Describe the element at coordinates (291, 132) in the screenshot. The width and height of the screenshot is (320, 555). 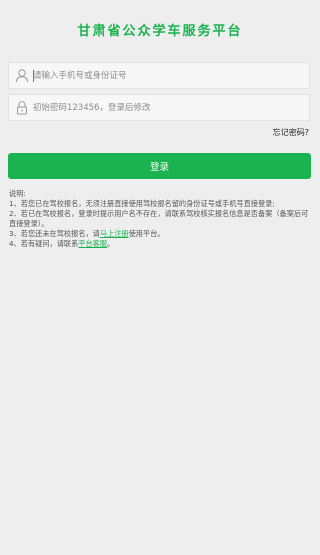
I see `forgot-password-link: 忘记密码?` at that location.